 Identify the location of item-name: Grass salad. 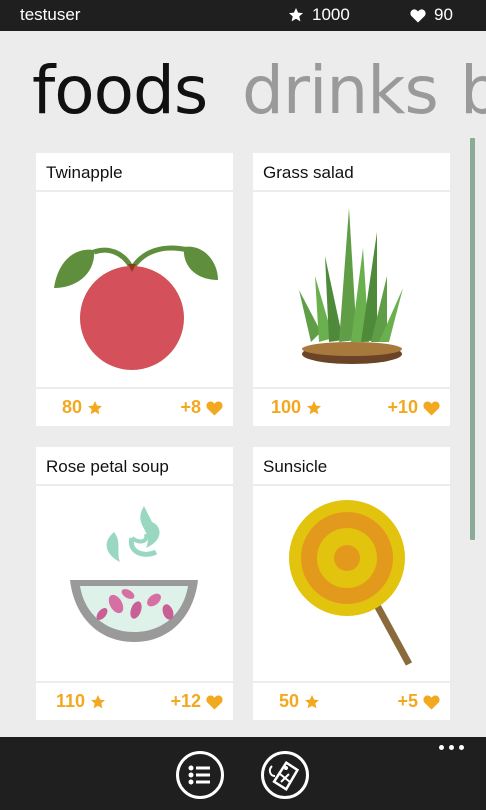
(308, 172).